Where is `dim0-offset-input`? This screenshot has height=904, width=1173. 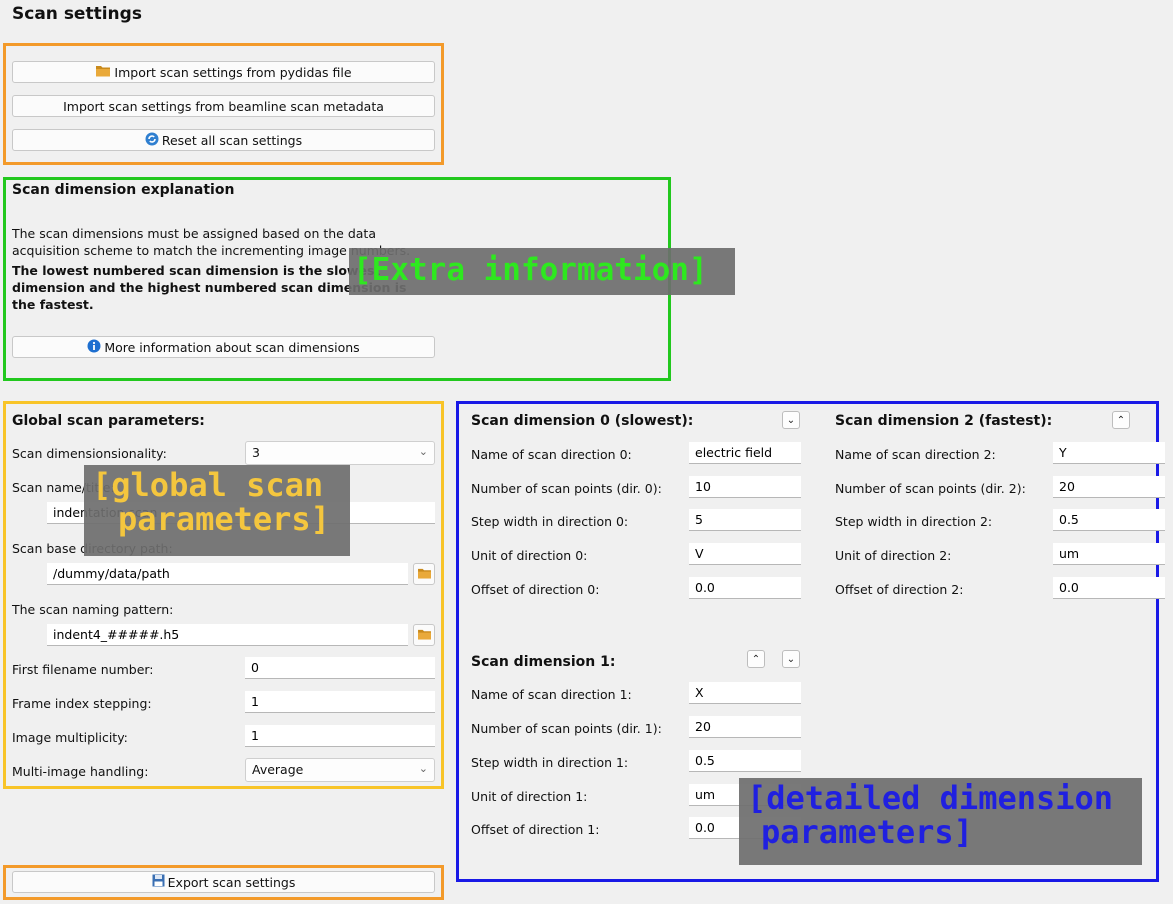 dim0-offset-input is located at coordinates (745, 588).